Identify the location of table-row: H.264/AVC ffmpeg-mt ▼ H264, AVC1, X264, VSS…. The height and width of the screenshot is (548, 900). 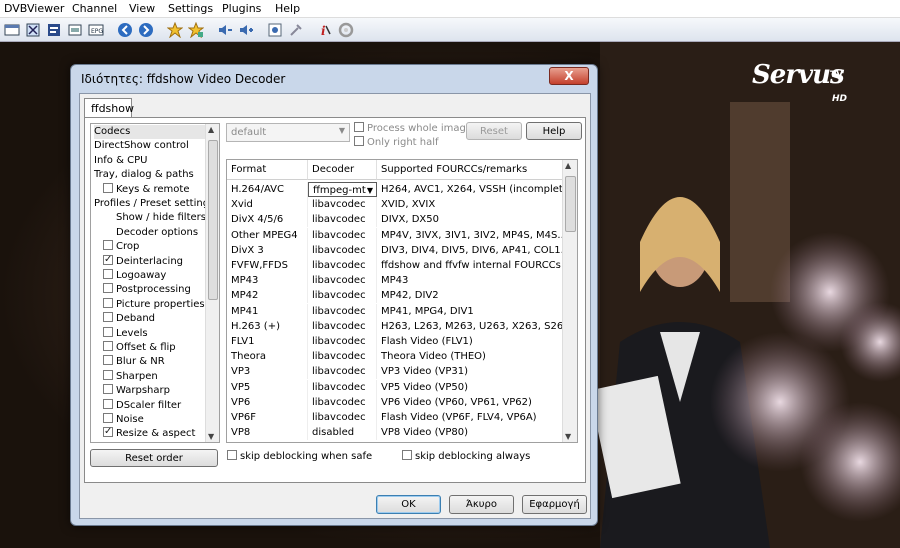
(395, 189).